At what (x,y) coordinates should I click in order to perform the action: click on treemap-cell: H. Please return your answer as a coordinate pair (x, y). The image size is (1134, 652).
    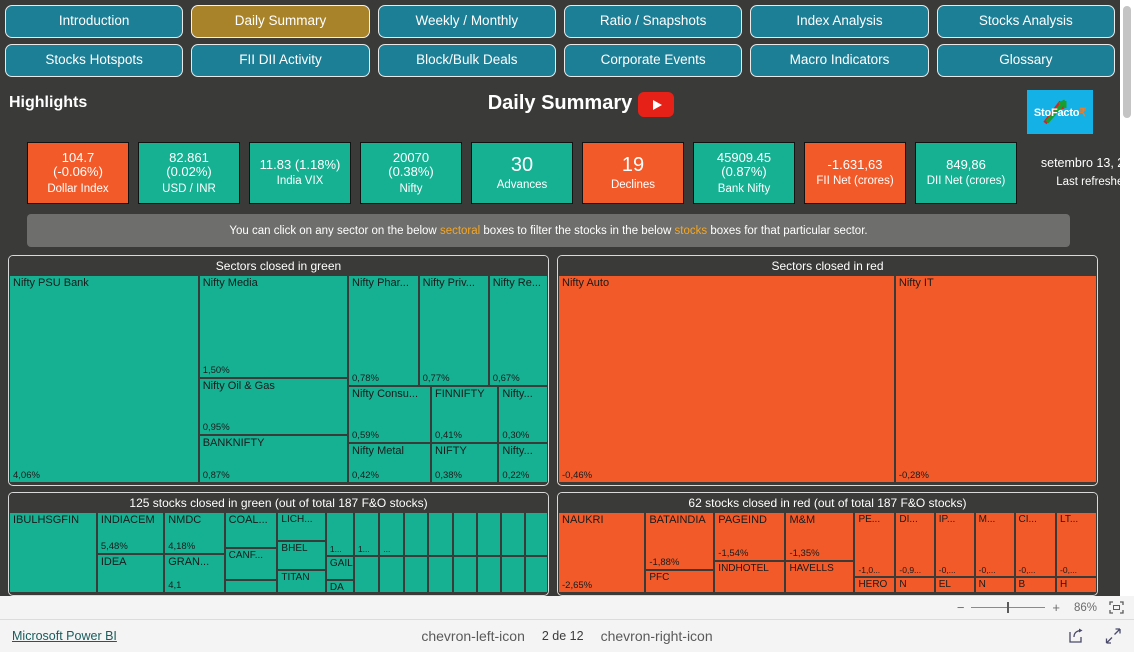
    Looking at the image, I should click on (1076, 584).